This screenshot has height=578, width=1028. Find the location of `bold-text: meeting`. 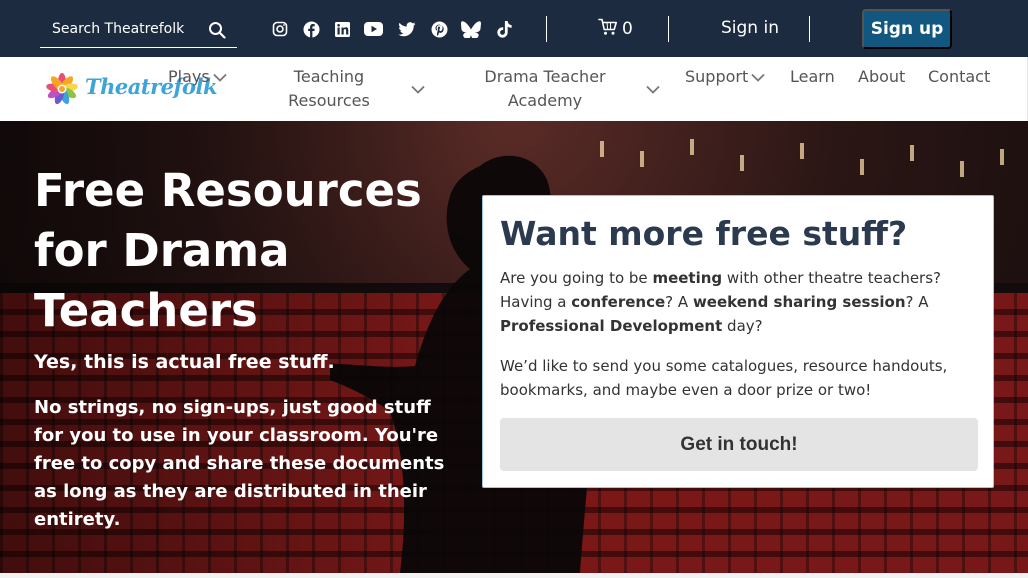

bold-text: meeting is located at coordinates (687, 278).